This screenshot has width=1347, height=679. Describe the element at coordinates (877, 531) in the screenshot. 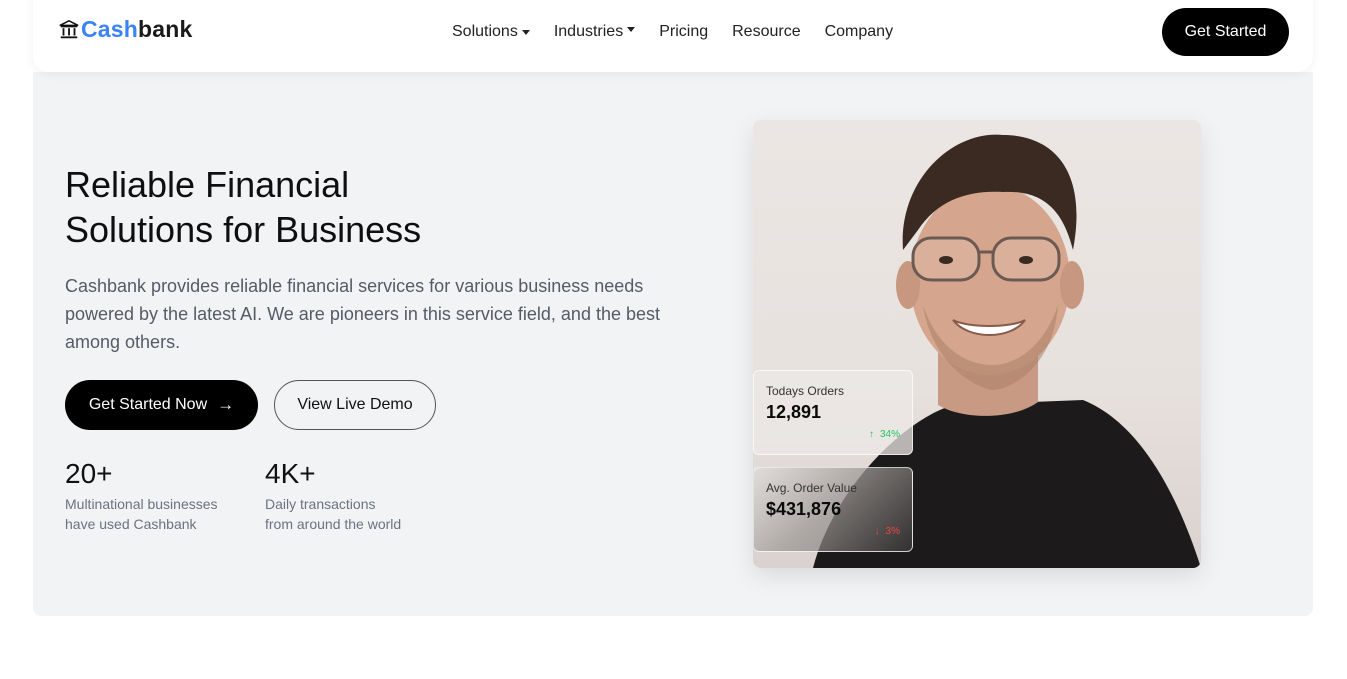

I see `arrow-down-icon: ↓` at that location.